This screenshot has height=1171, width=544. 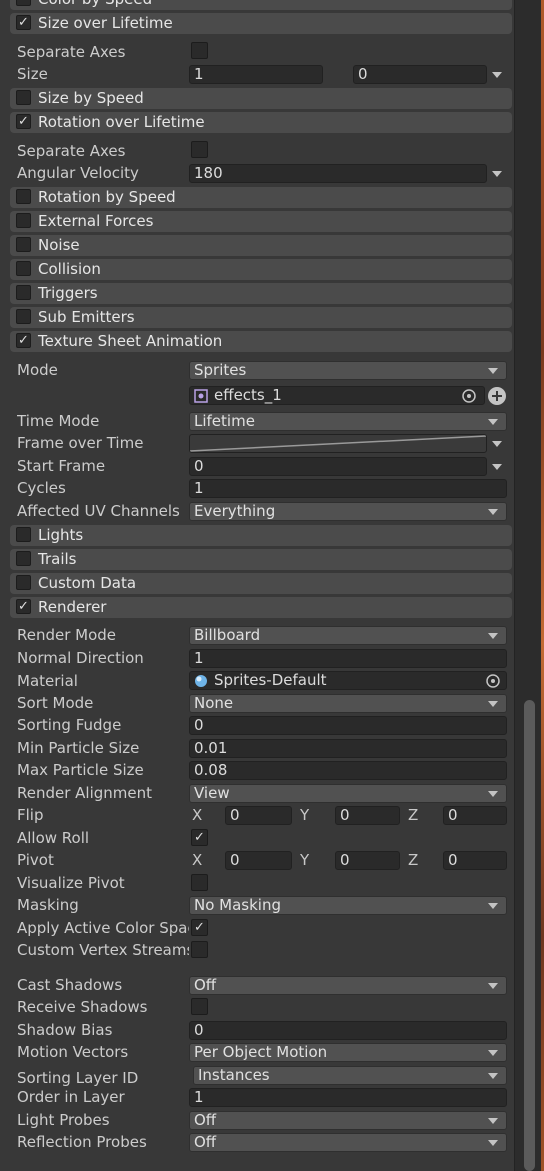 What do you see at coordinates (199, 927) in the screenshot?
I see `apply-active-color-space-checkbox: ✓` at bounding box center [199, 927].